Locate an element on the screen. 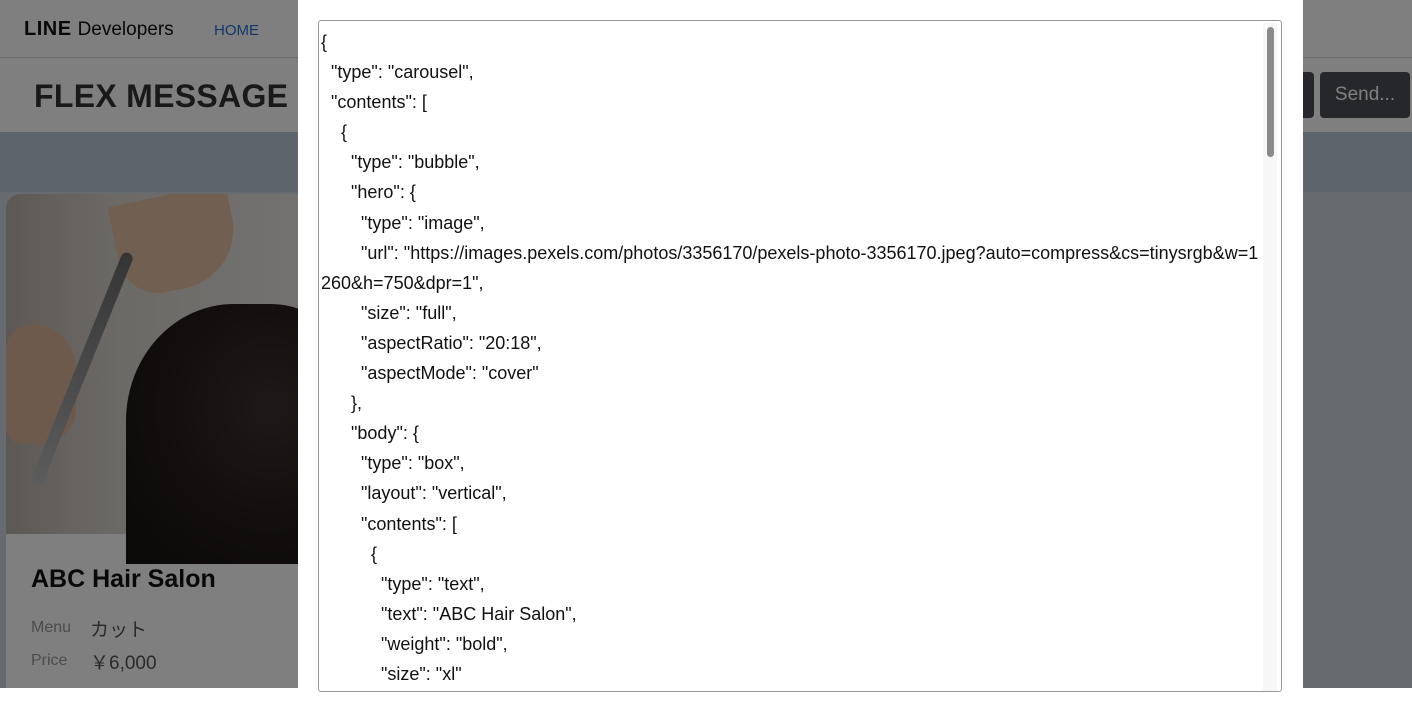 This screenshot has height=714, width=1412. editor-scrollbar-thumb is located at coordinates (1270, 92).